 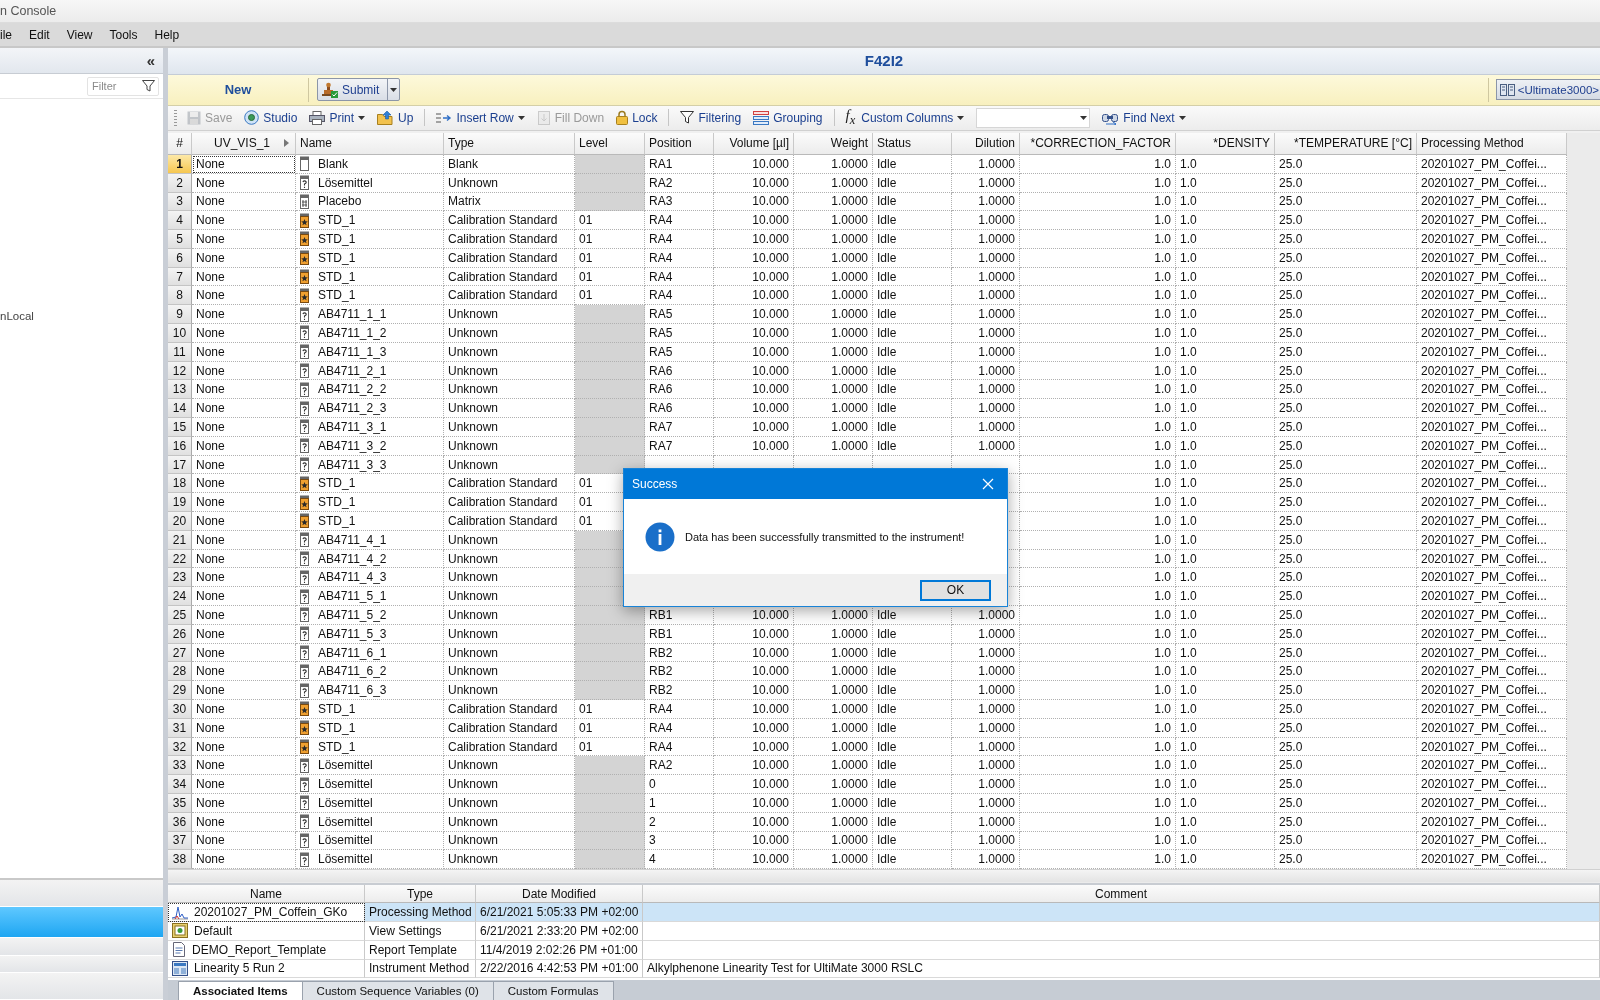 I want to click on tab: Associated Items, so click(x=240, y=990).